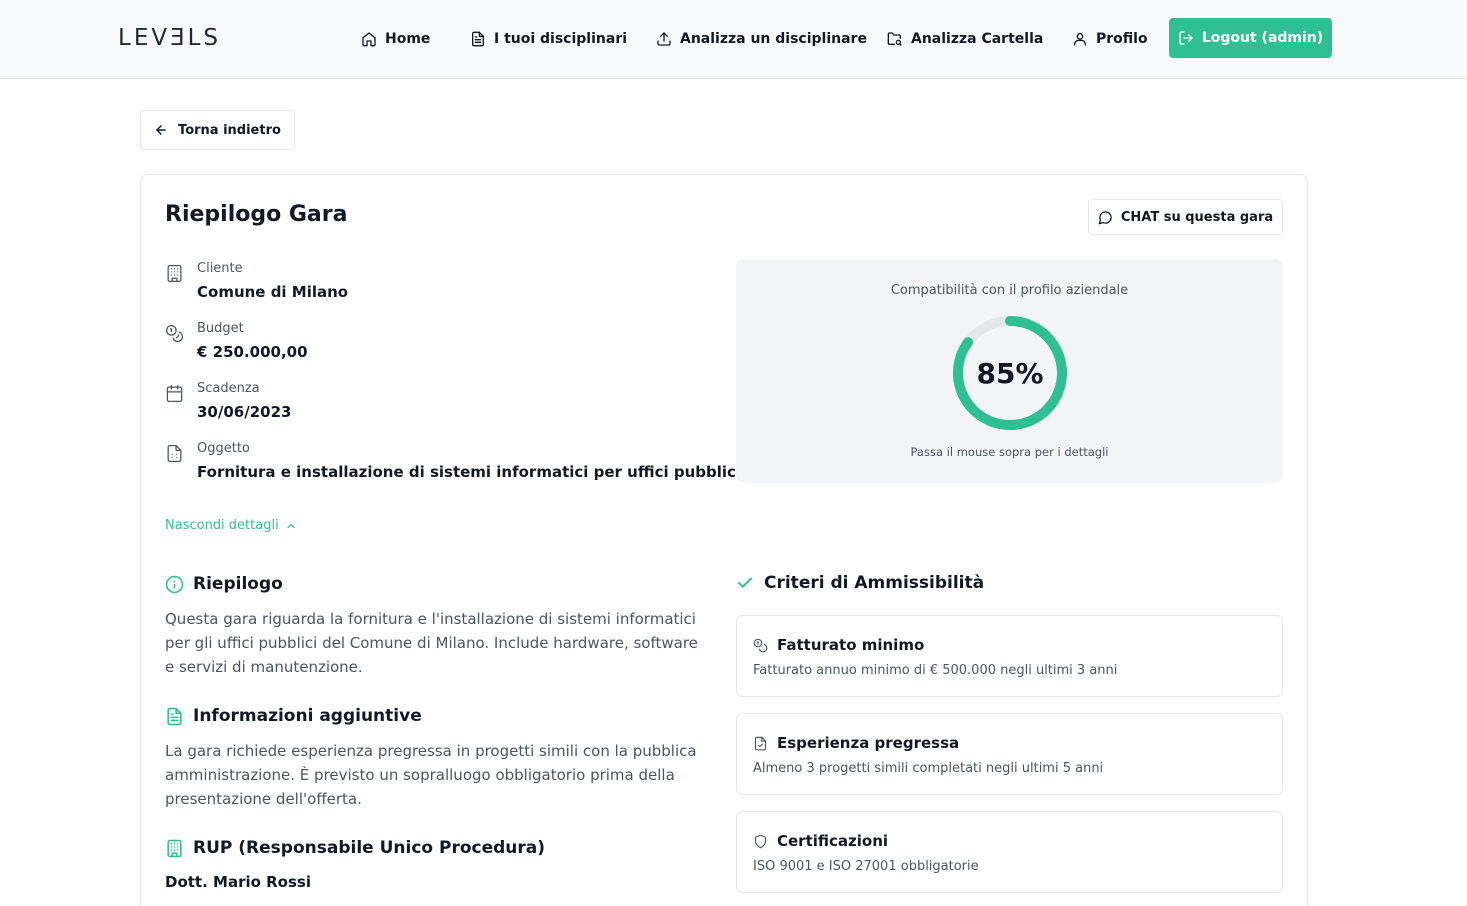 This screenshot has width=1467, height=906. Describe the element at coordinates (1009, 290) in the screenshot. I see `compatibility-title: Compatibilità con il profilo aziendale` at that location.